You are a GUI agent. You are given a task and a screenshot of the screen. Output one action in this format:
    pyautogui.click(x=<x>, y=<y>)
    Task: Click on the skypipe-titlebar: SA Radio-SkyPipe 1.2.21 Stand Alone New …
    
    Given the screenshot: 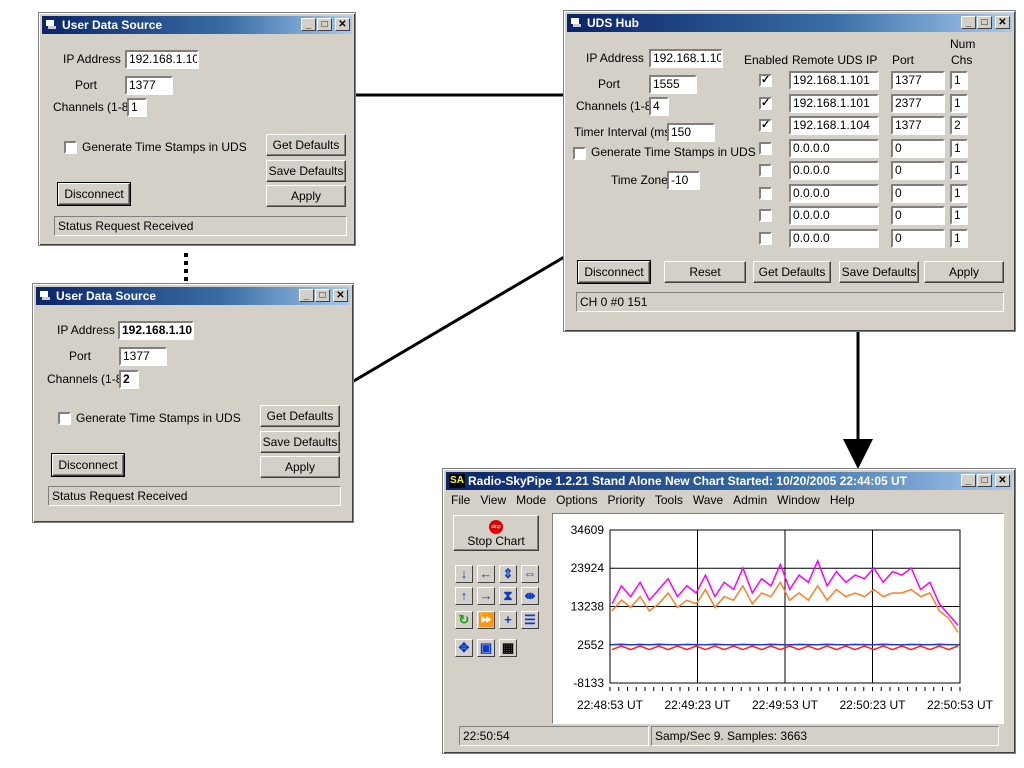 What is the action you would take?
    pyautogui.click(x=729, y=481)
    